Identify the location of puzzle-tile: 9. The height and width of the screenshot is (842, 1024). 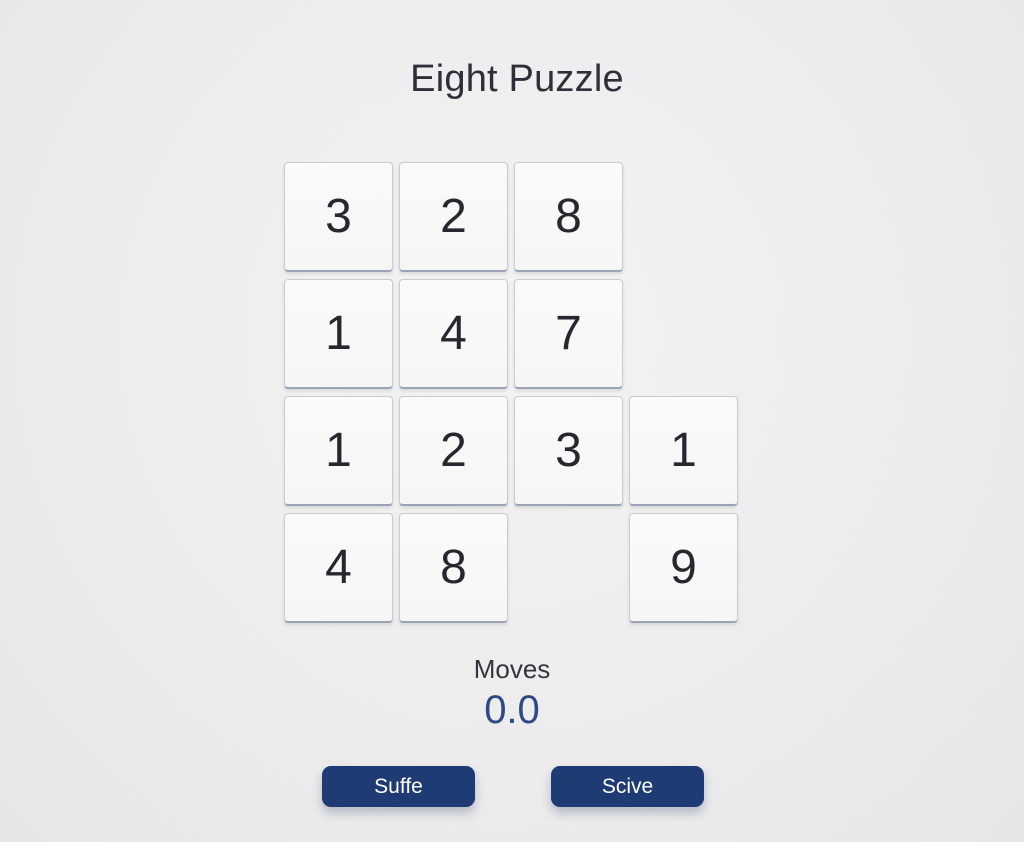
(683, 568).